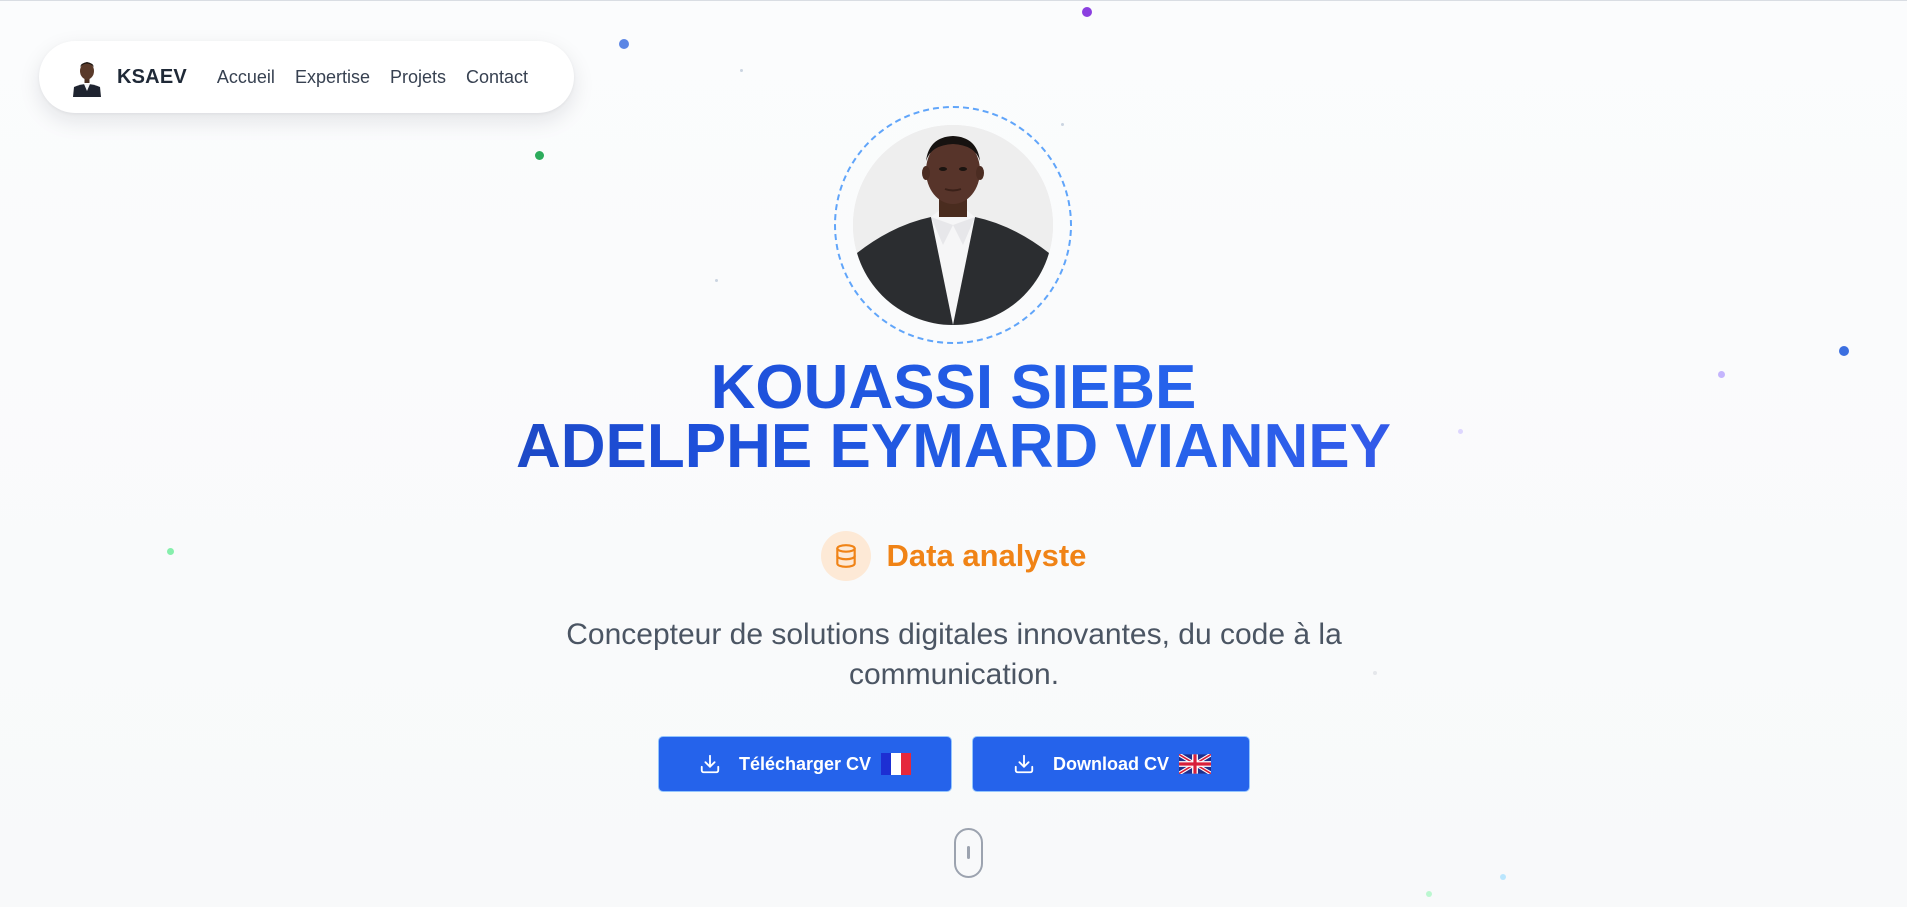  I want to click on hero-name-line-1: KOUASSI SIEBE, so click(953, 387).